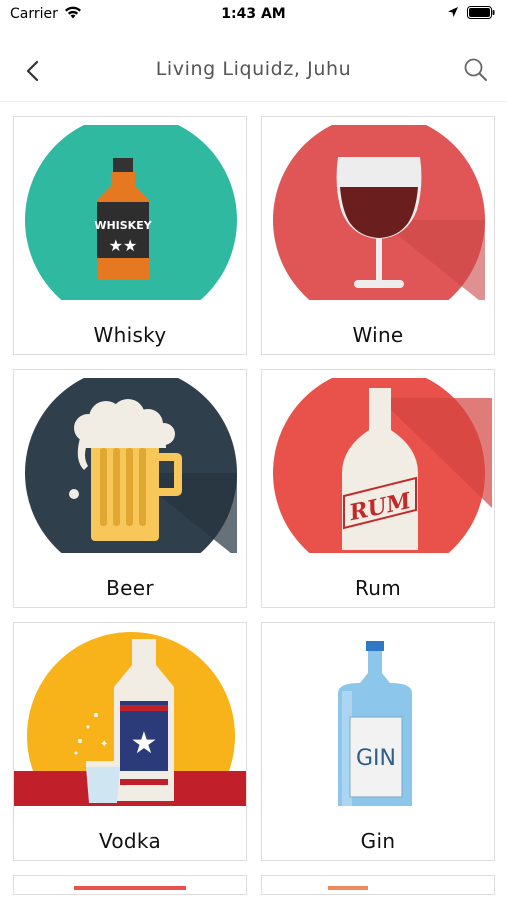 The width and height of the screenshot is (507, 900). What do you see at coordinates (131, 465) in the screenshot?
I see `beer-mug-icon` at bounding box center [131, 465].